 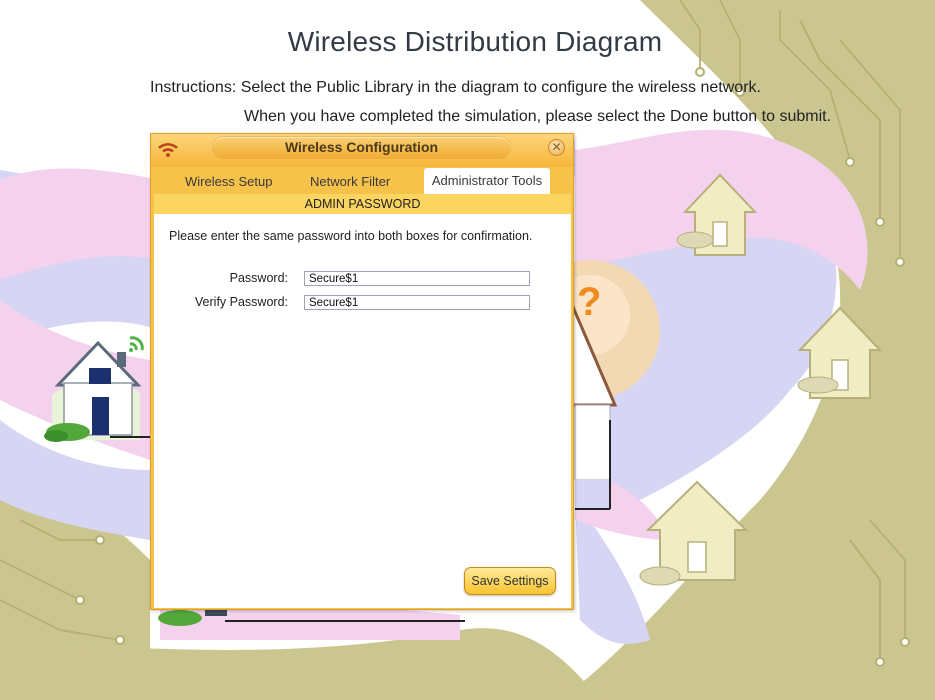 I want to click on section-header: ADMIN PASSWORD, so click(x=362, y=204).